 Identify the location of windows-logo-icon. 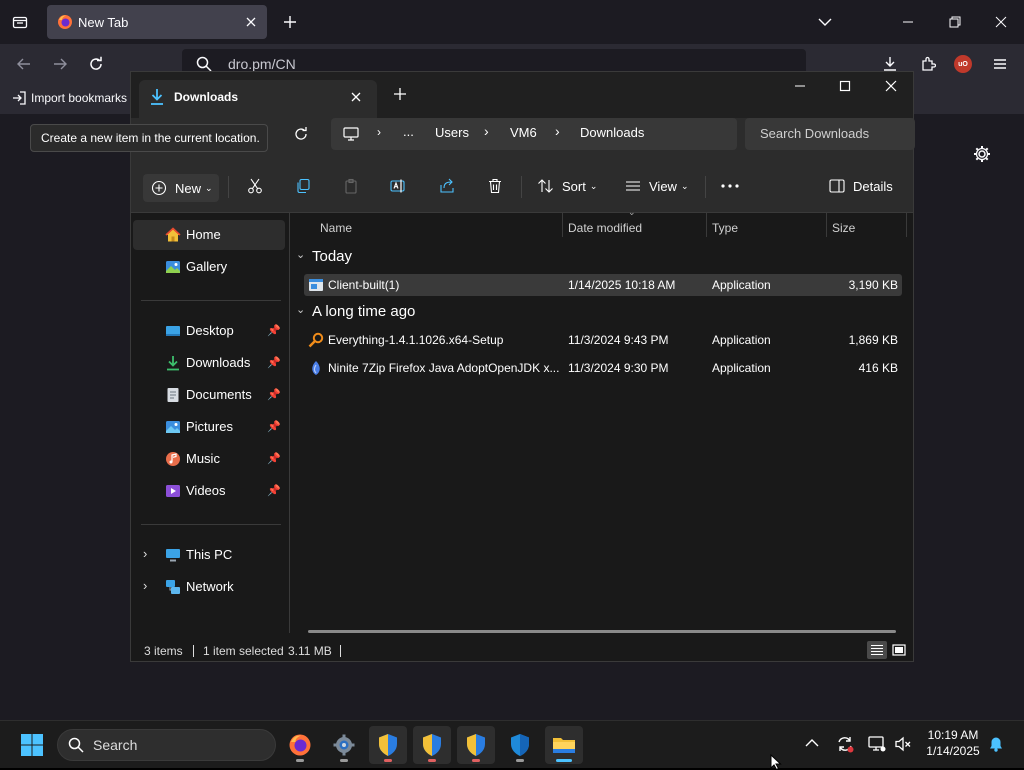
(32, 745).